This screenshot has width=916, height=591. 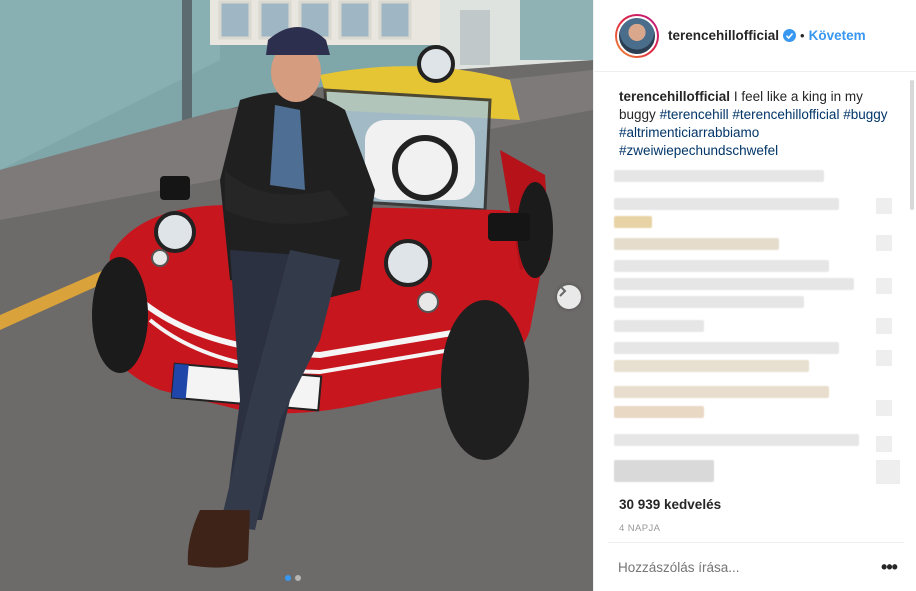 What do you see at coordinates (790, 35) in the screenshot?
I see `verified-badge-icon` at bounding box center [790, 35].